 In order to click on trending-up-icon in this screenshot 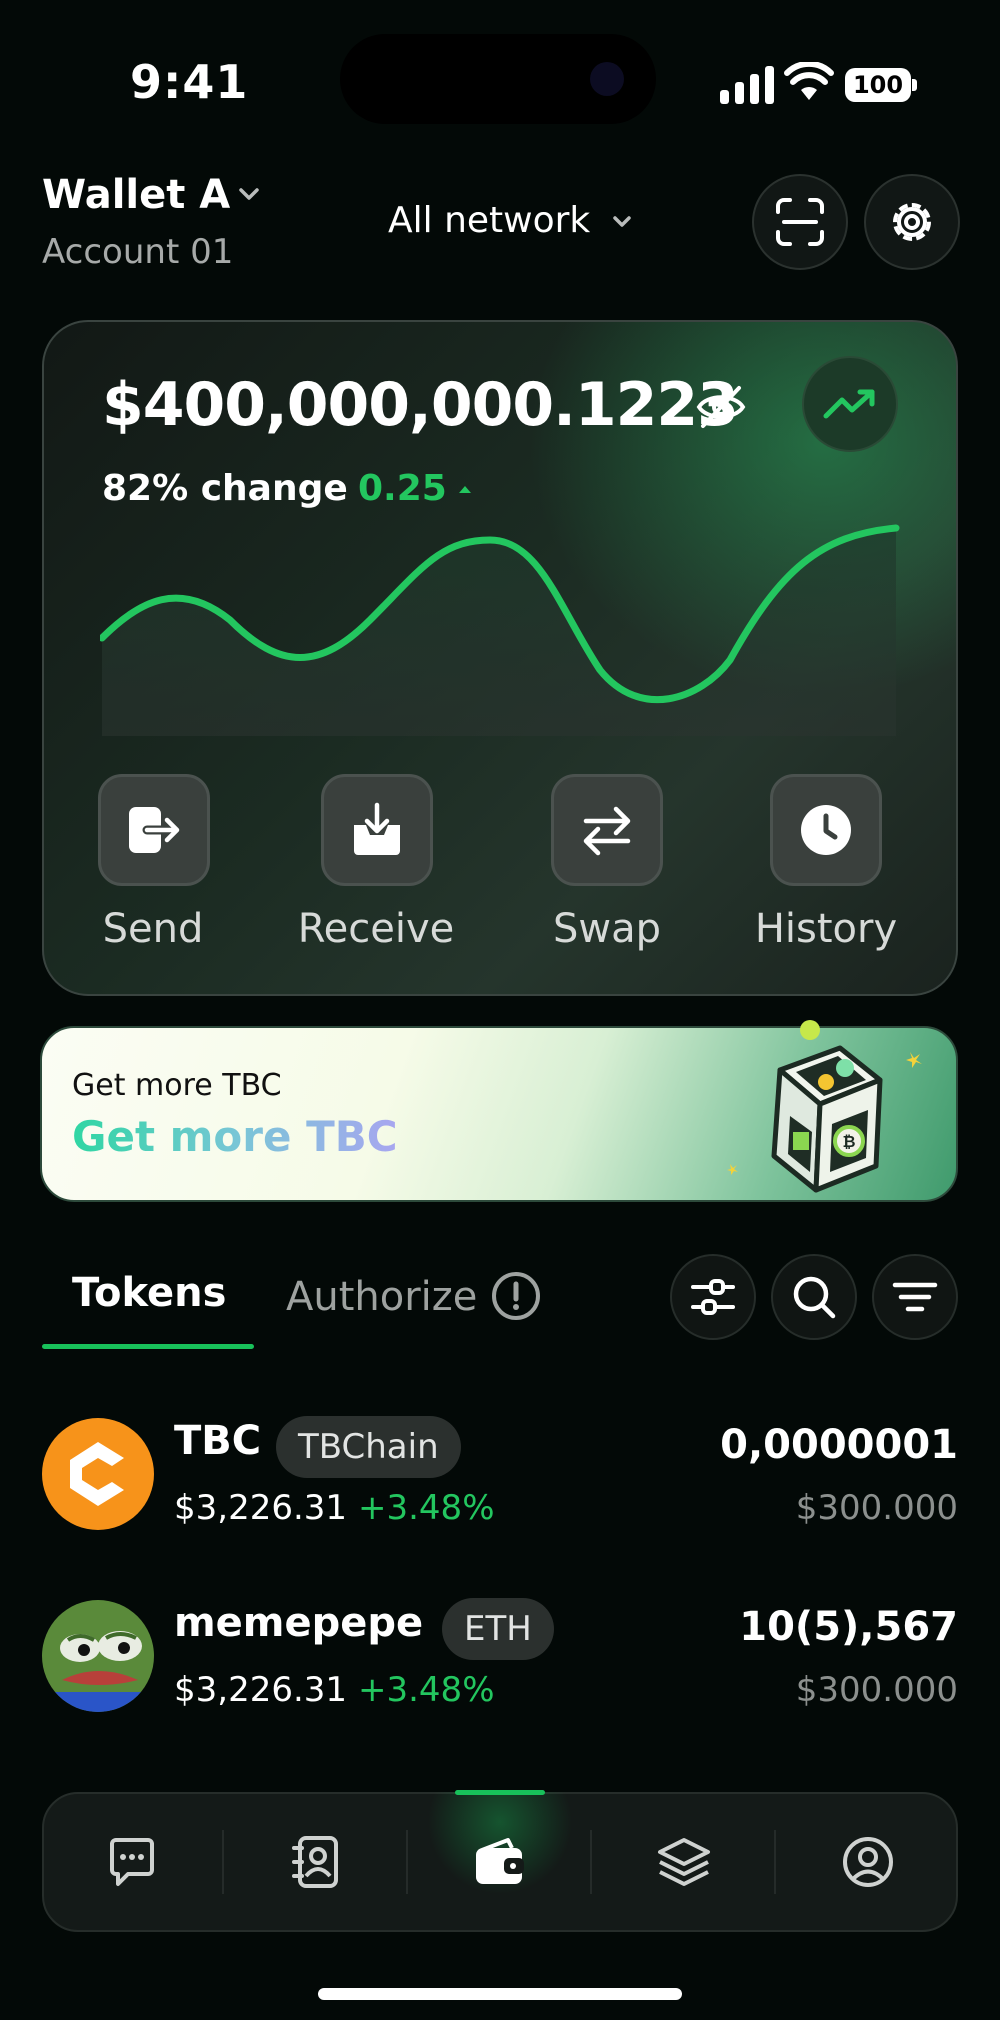, I will do `click(849, 404)`.